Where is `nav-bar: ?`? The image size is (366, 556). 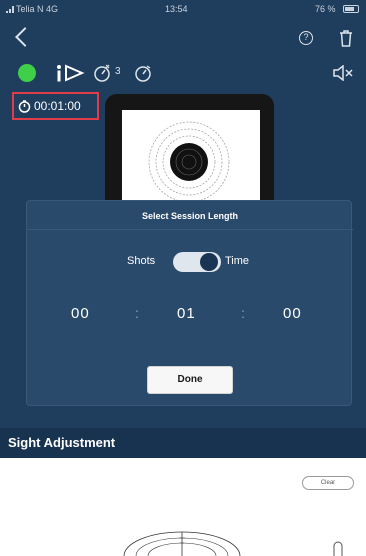
nav-bar: ? is located at coordinates (183, 39).